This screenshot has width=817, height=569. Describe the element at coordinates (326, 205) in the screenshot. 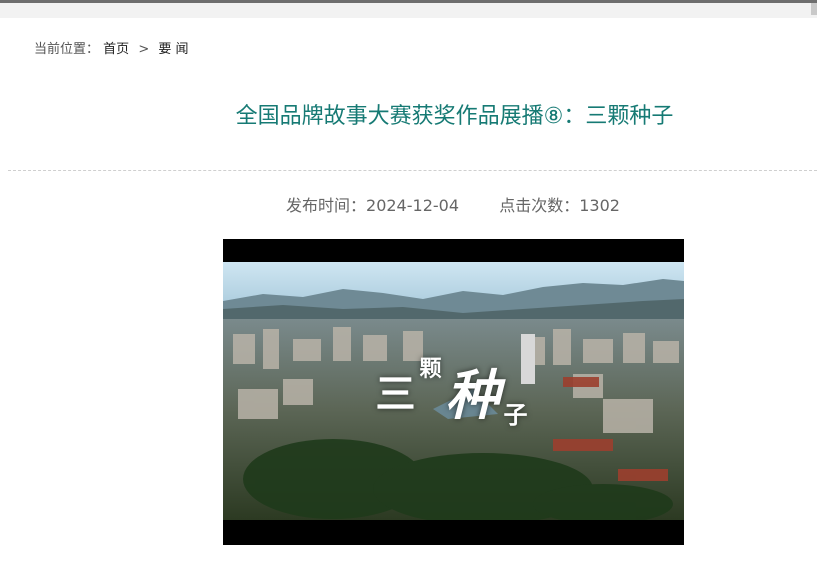

I see `publish-label: 发布时间：` at that location.